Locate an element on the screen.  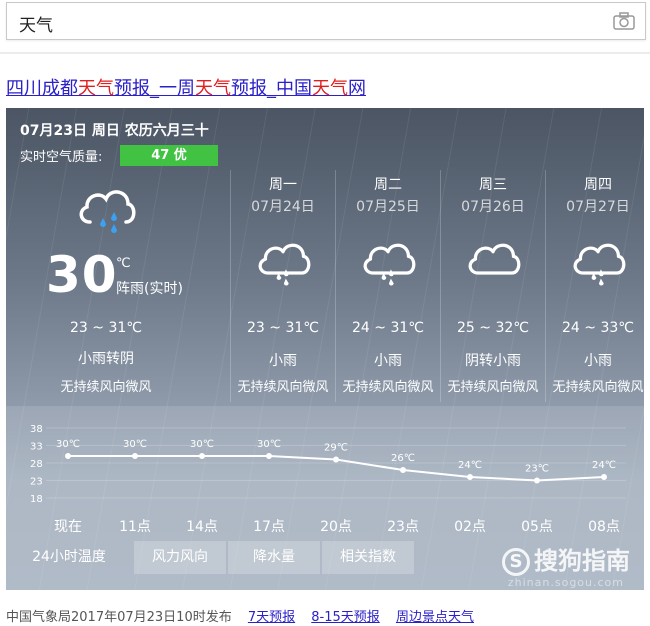
current-condition: 阵雨(实时) is located at coordinates (149, 289).